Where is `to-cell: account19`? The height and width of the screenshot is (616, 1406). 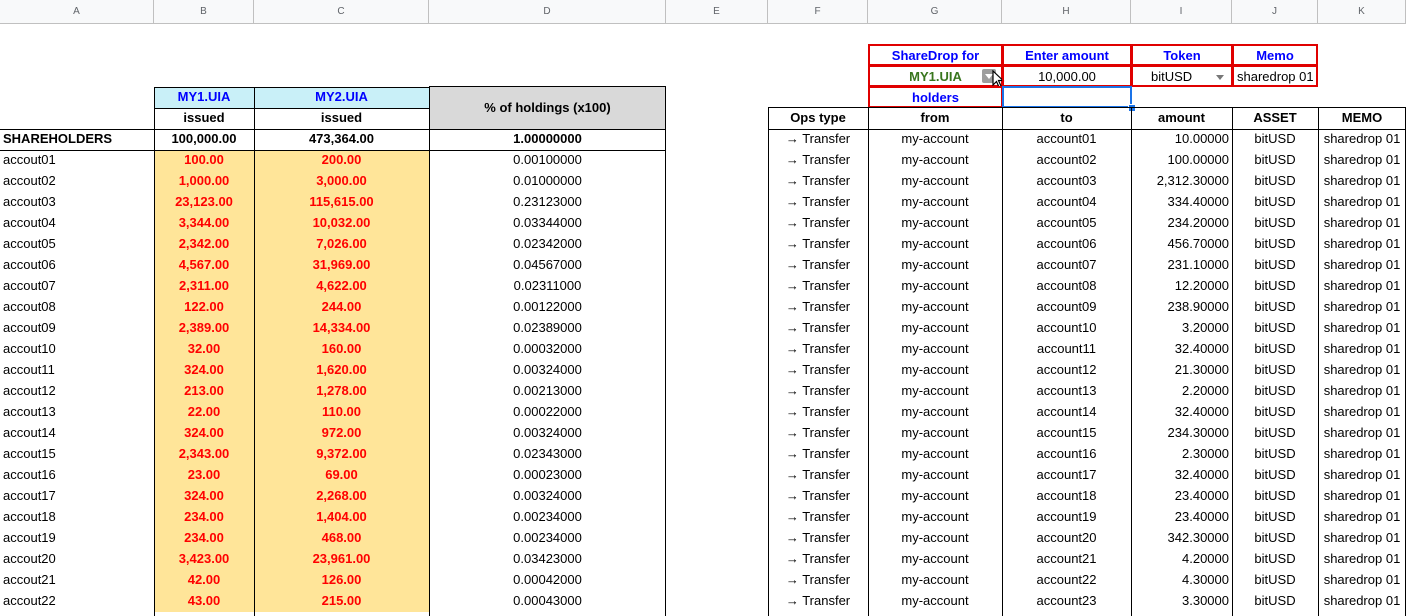
to-cell: account19 is located at coordinates (1066, 517).